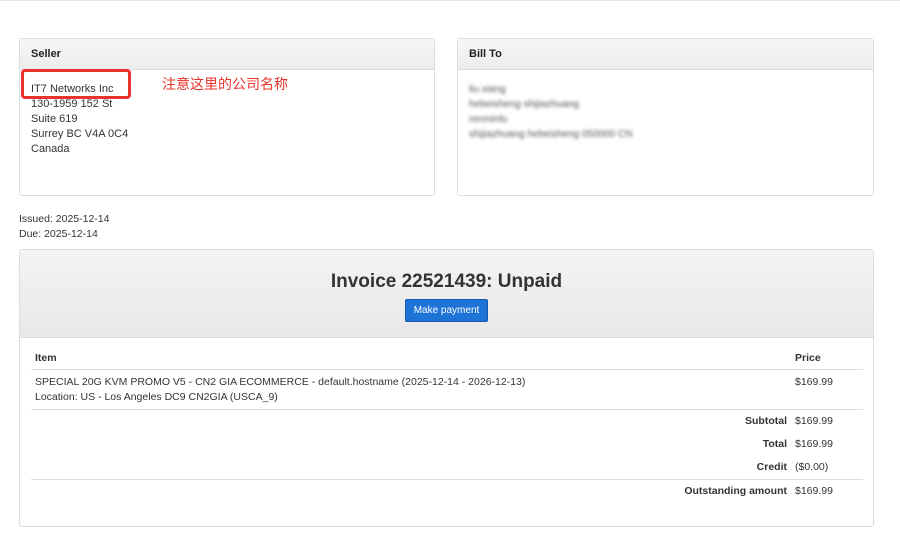 Image resolution: width=900 pixels, height=542 pixels. Describe the element at coordinates (524, 104) in the screenshot. I see `bill-to-line: hebeisheng shijiazhuang` at that location.